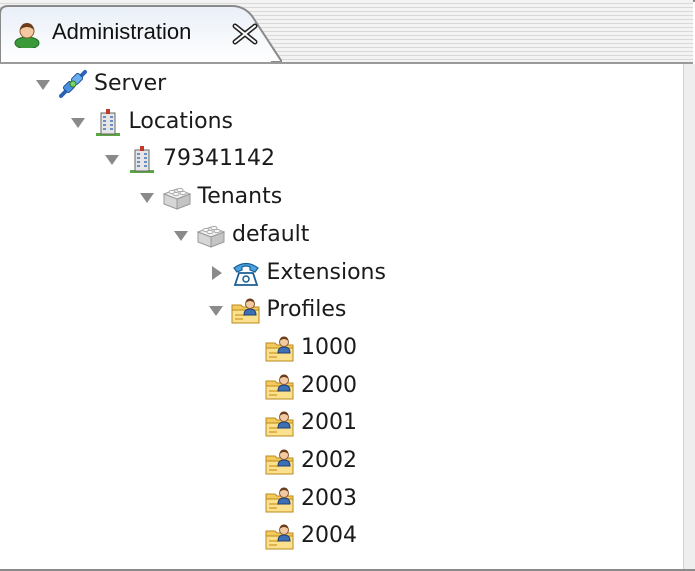 This screenshot has width=695, height=571. Describe the element at coordinates (181, 121) in the screenshot. I see `tree-node-label: Locations` at that location.